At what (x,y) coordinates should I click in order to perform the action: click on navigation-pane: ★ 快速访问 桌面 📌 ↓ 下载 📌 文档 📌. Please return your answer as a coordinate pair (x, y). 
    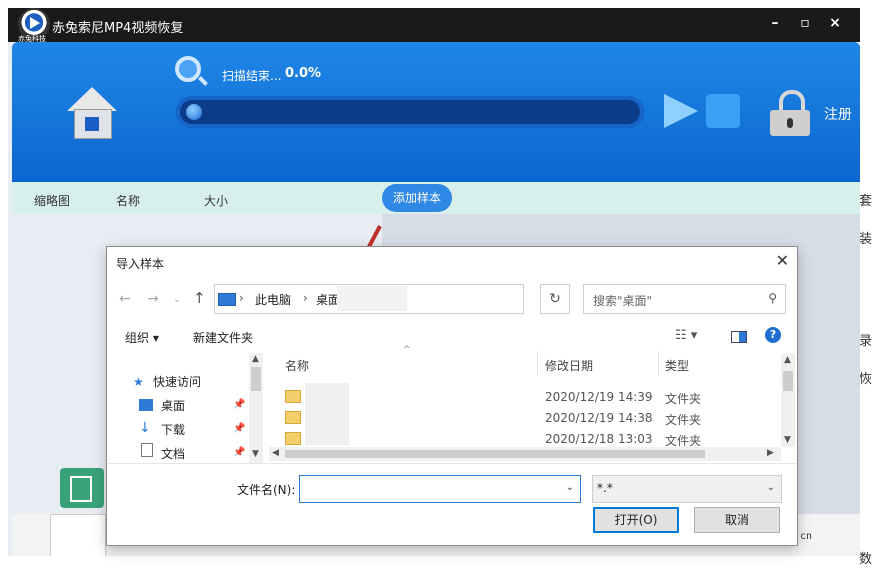
    Looking at the image, I should click on (186, 408).